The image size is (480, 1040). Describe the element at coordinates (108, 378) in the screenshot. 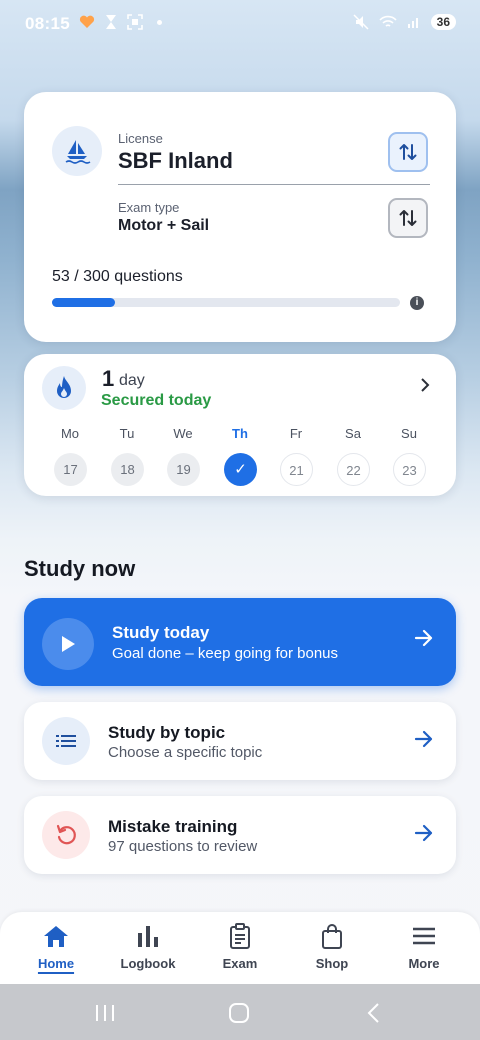

I see `streak-count: 1` at that location.